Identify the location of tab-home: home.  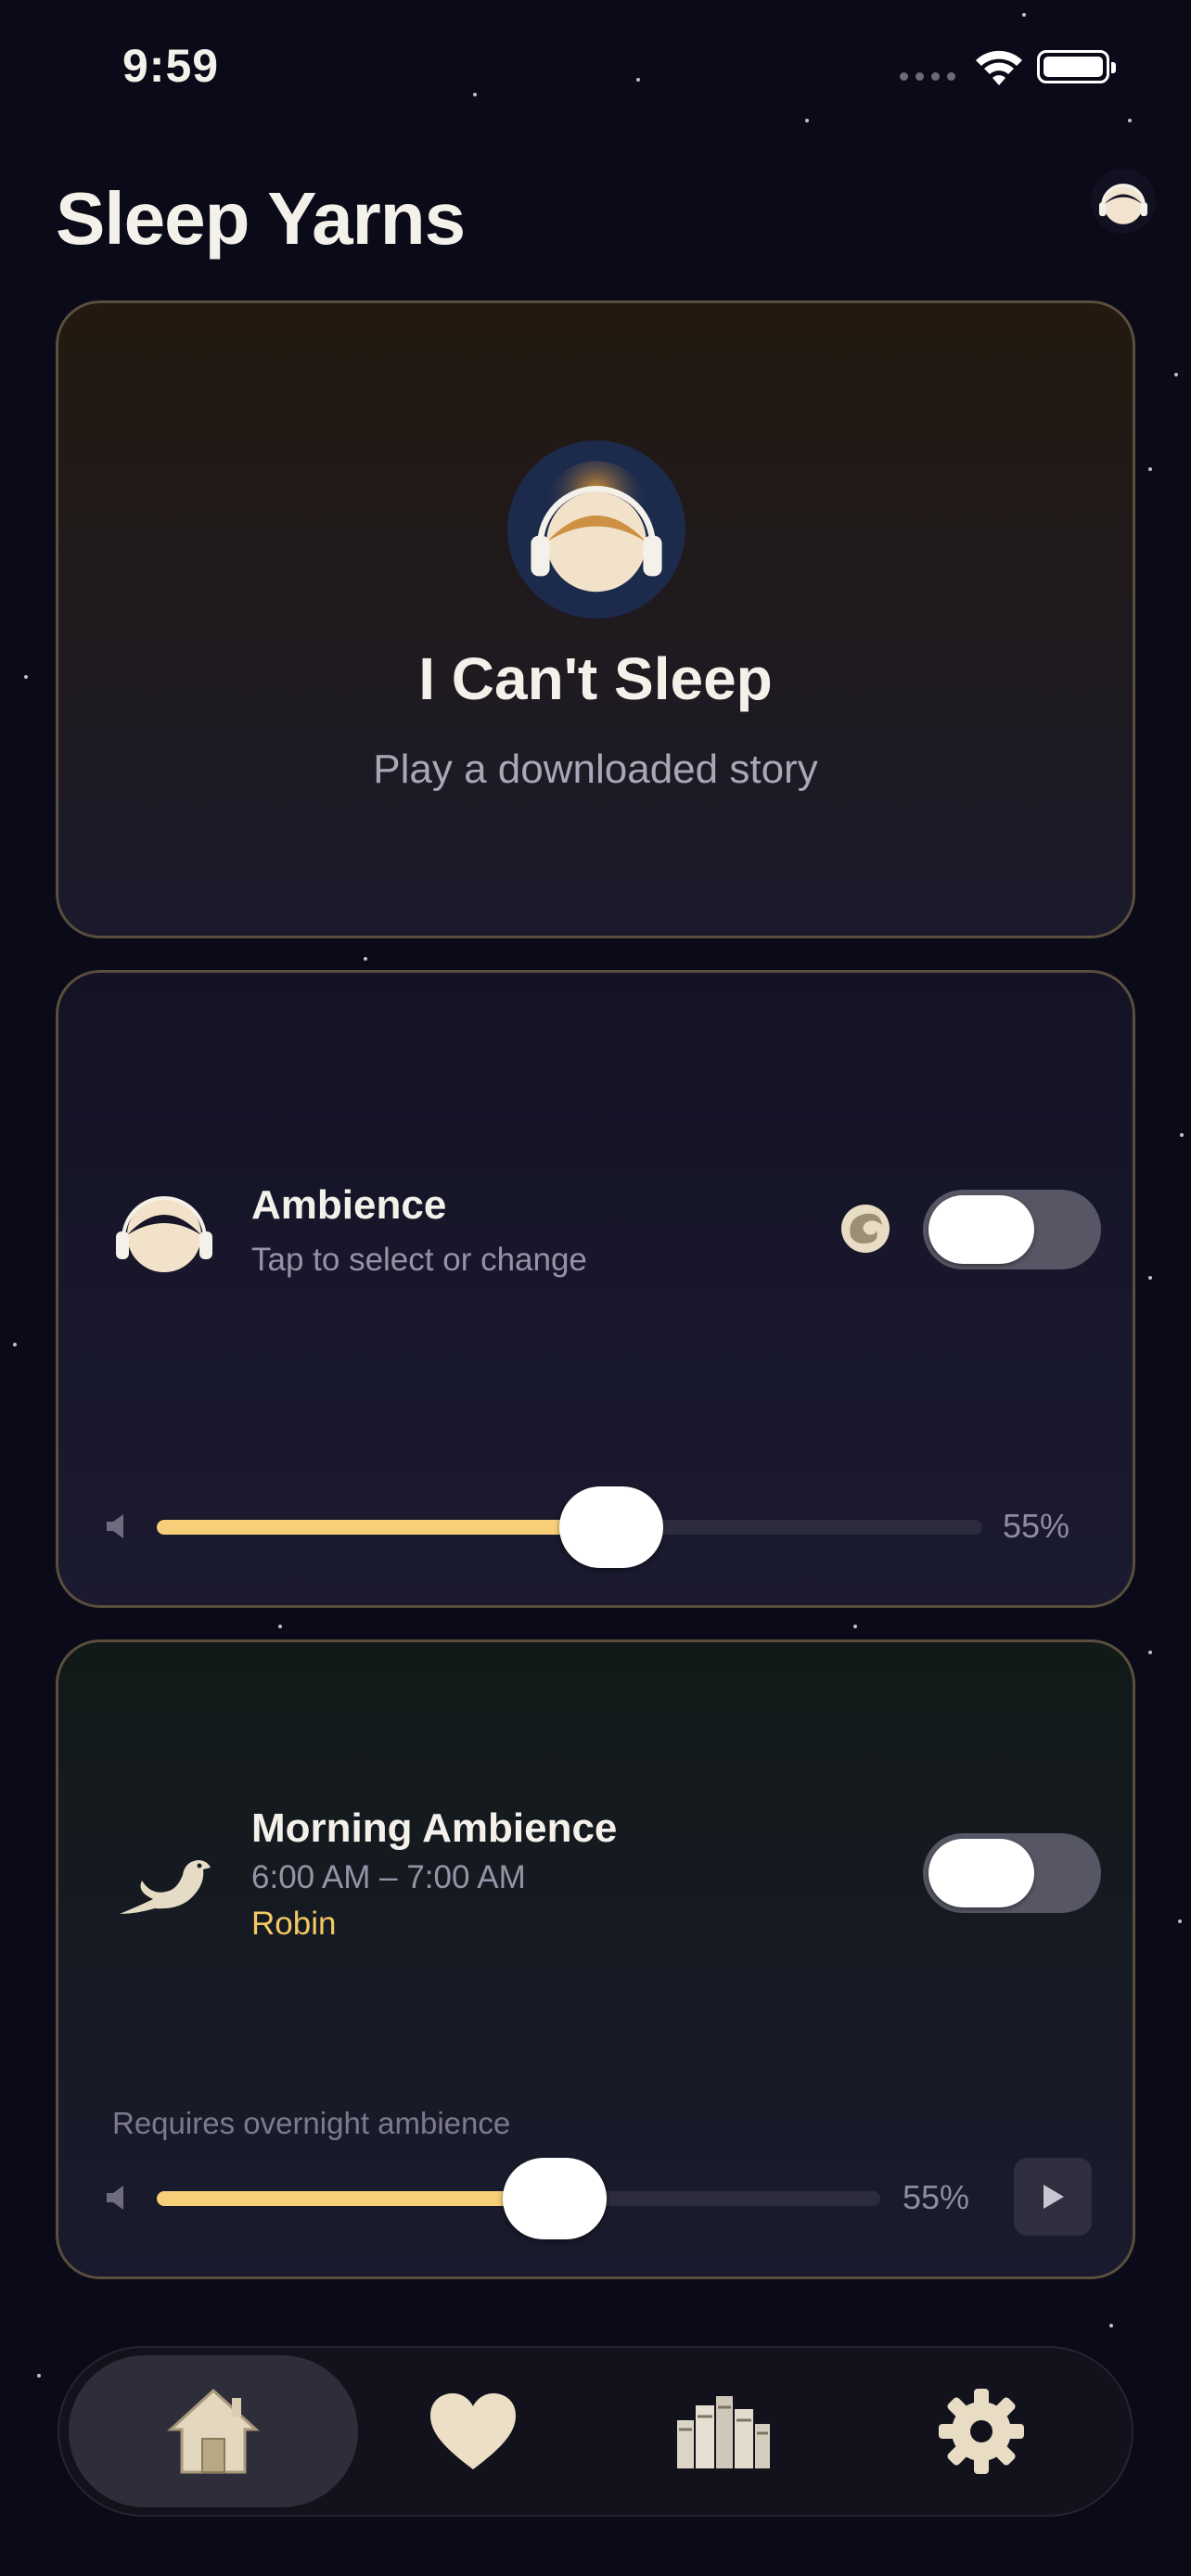
(213, 2431).